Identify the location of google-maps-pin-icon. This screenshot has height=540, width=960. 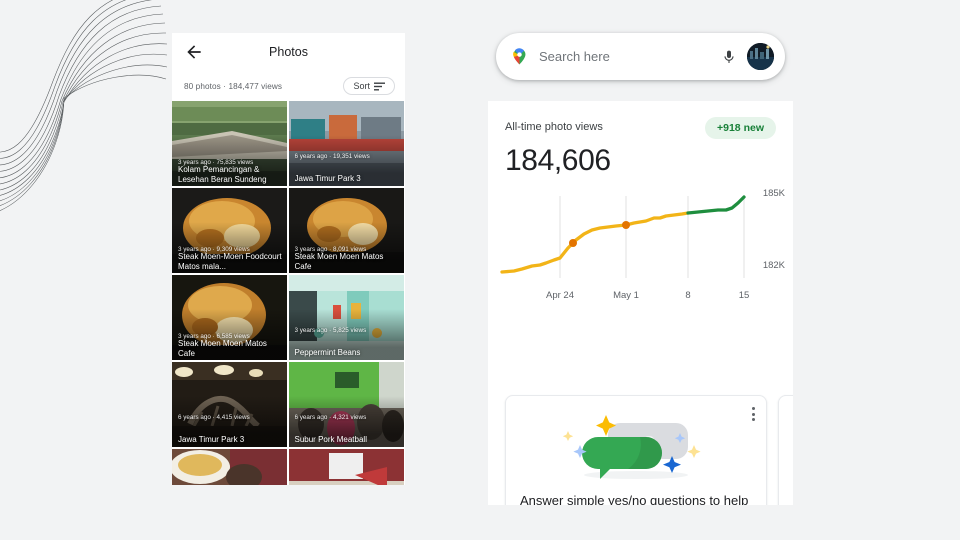
(519, 56).